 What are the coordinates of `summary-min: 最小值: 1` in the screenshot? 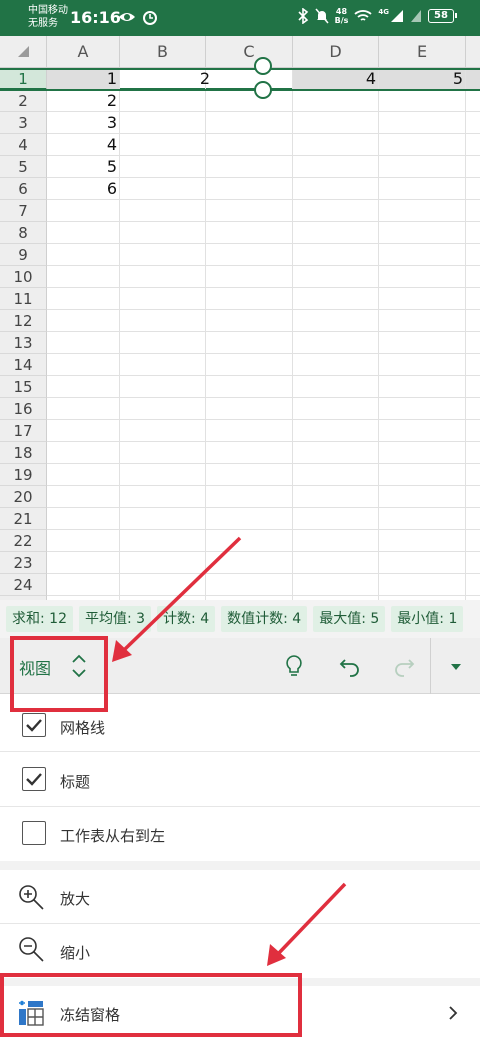 It's located at (427, 619).